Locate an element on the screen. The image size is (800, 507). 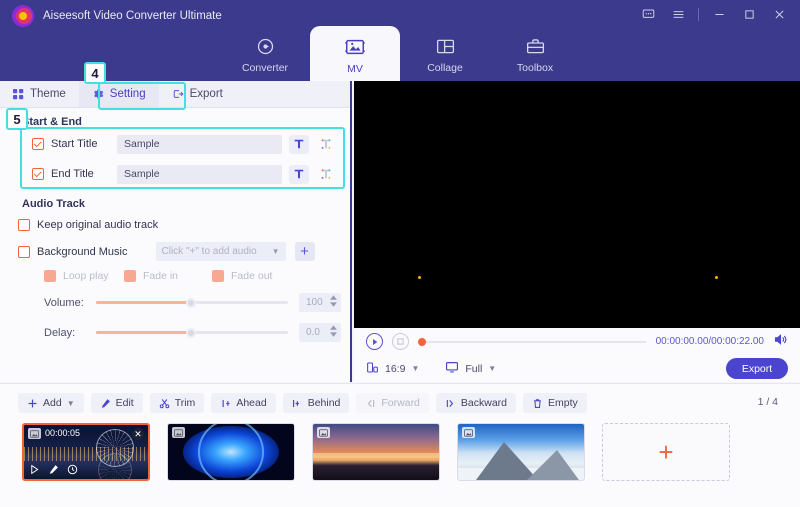
behind-button: Behind is located at coordinates (316, 403).